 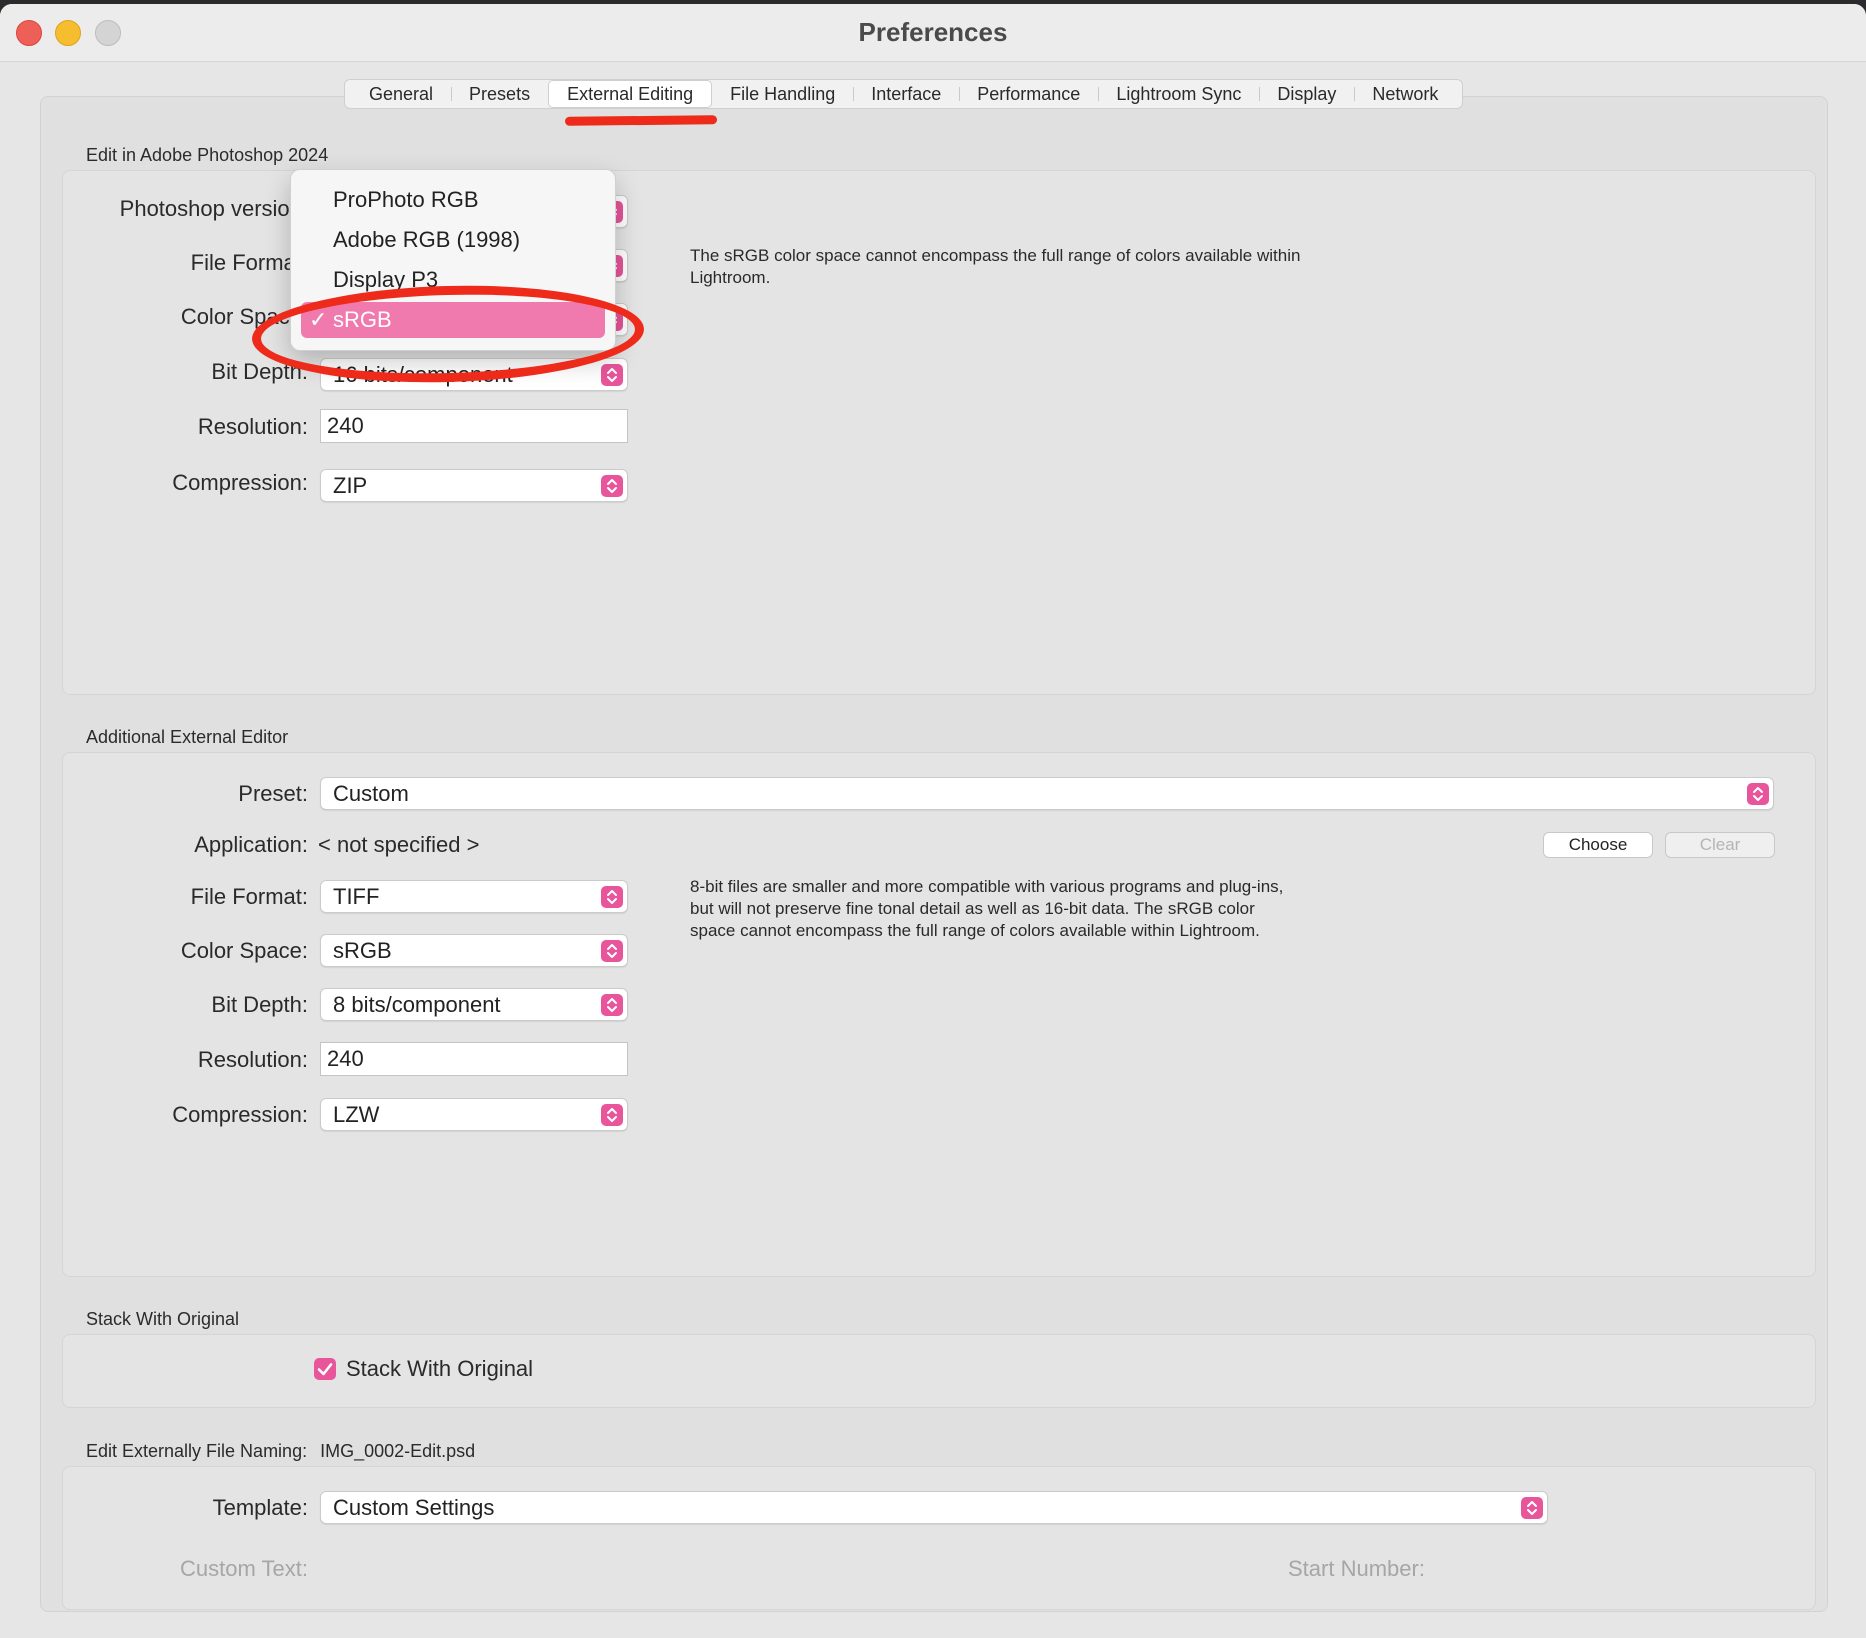 What do you see at coordinates (187, 737) in the screenshot?
I see `additional-editor-section-label: Additional External Editor` at bounding box center [187, 737].